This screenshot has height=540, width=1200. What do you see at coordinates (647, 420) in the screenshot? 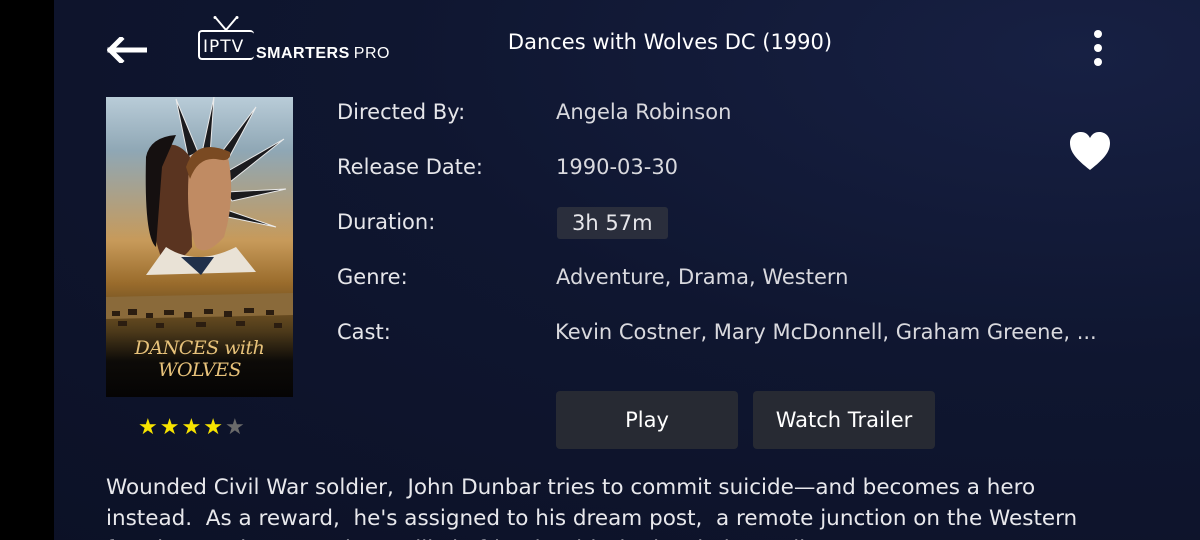
I see `play-button: Play` at bounding box center [647, 420].